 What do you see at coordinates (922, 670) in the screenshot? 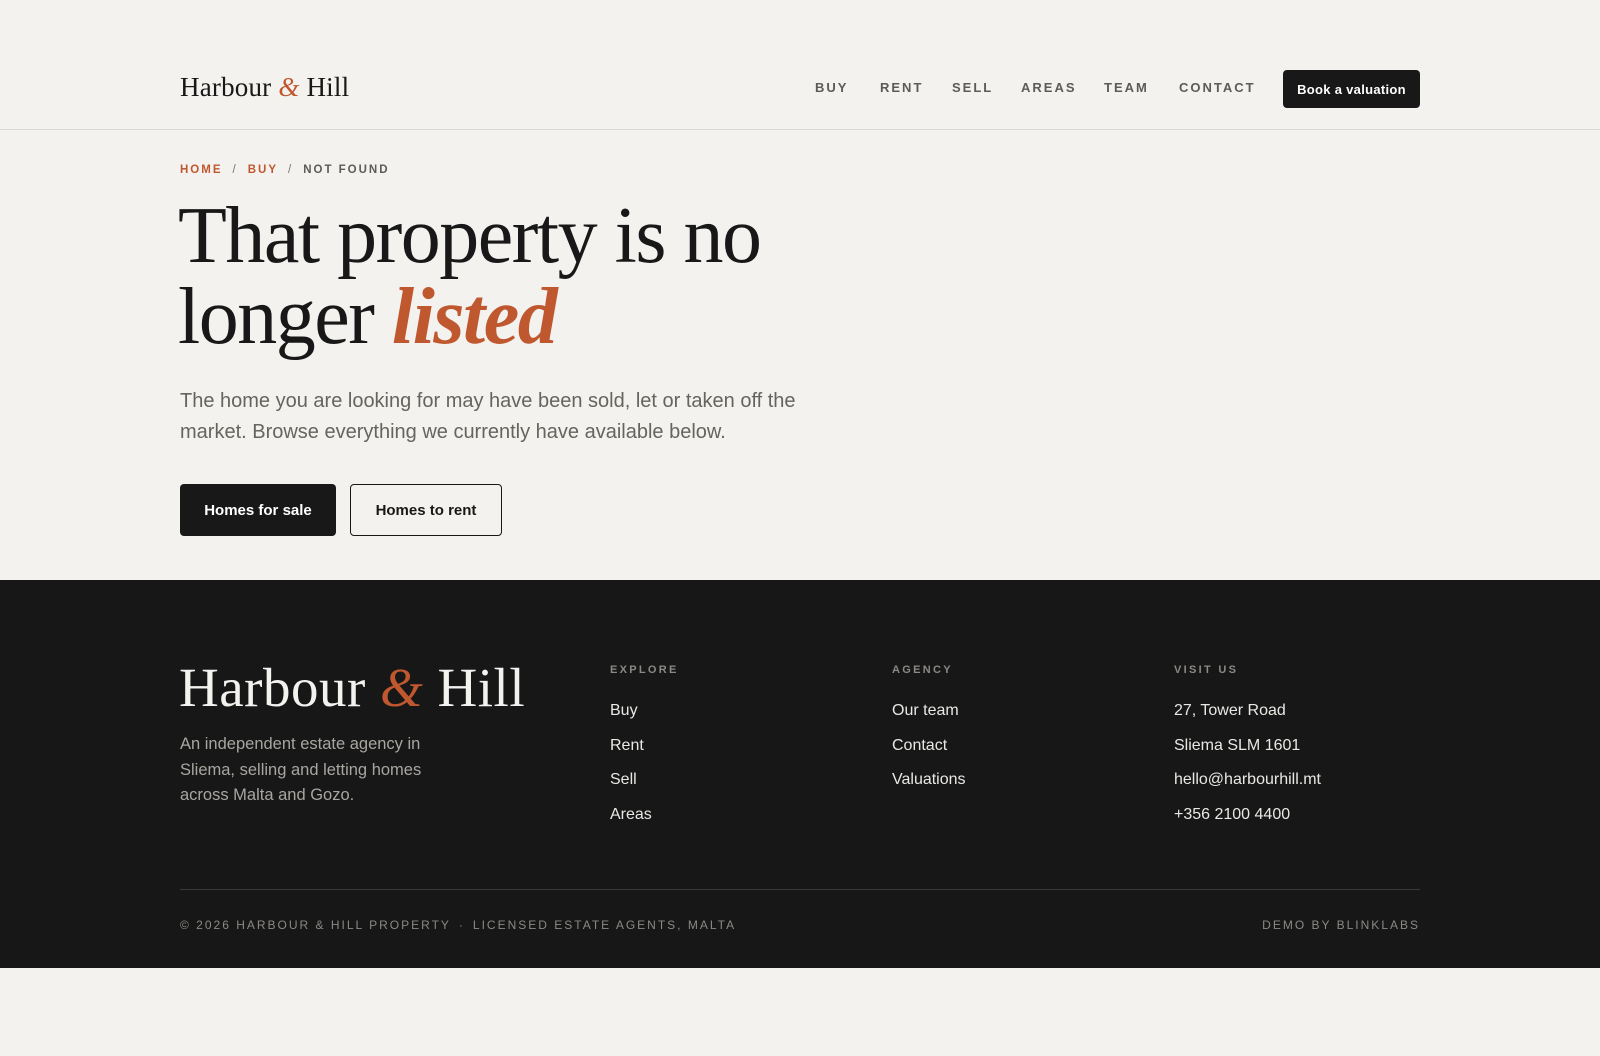
I see `footer-agency-heading: AGENCY` at bounding box center [922, 670].